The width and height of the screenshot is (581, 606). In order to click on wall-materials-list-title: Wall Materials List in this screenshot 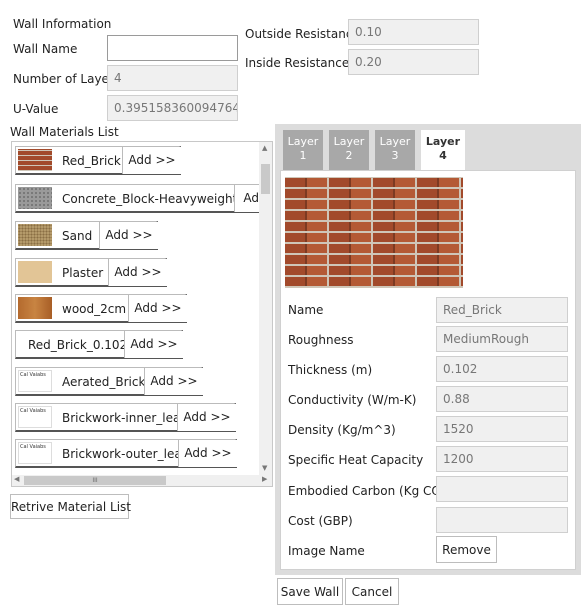, I will do `click(64, 132)`.